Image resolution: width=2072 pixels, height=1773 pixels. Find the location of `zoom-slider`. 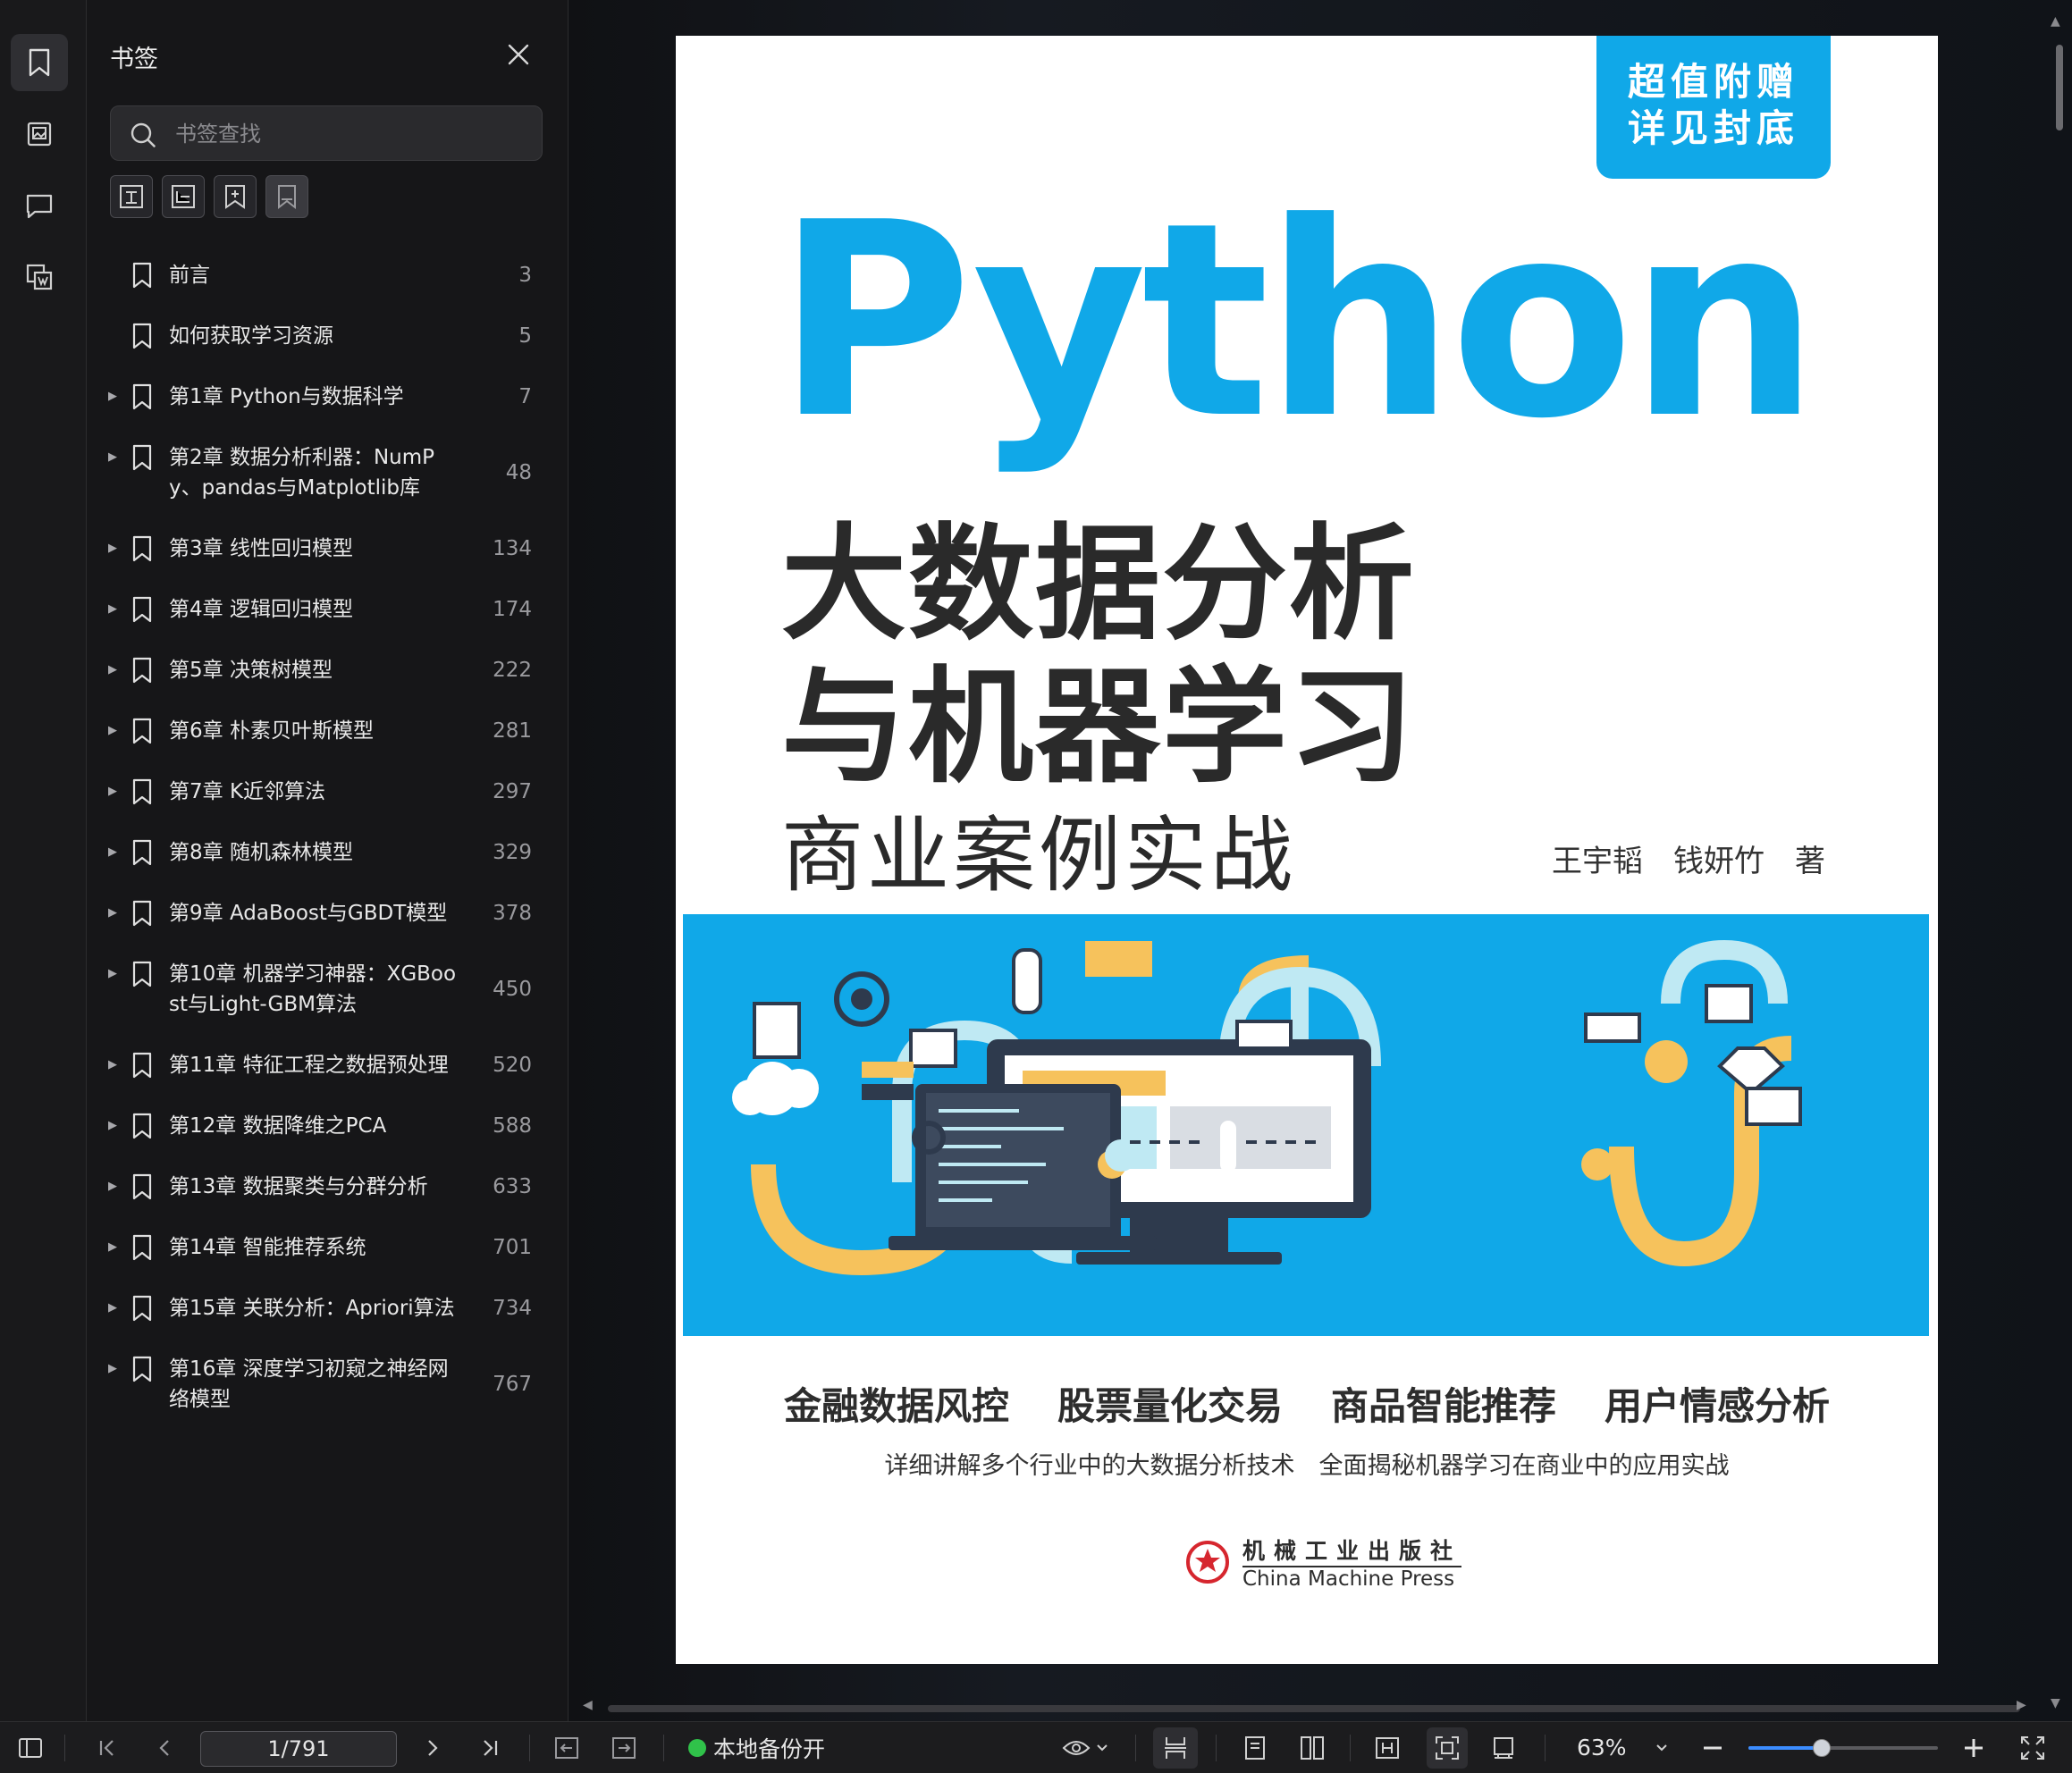

zoom-slider is located at coordinates (1843, 1748).